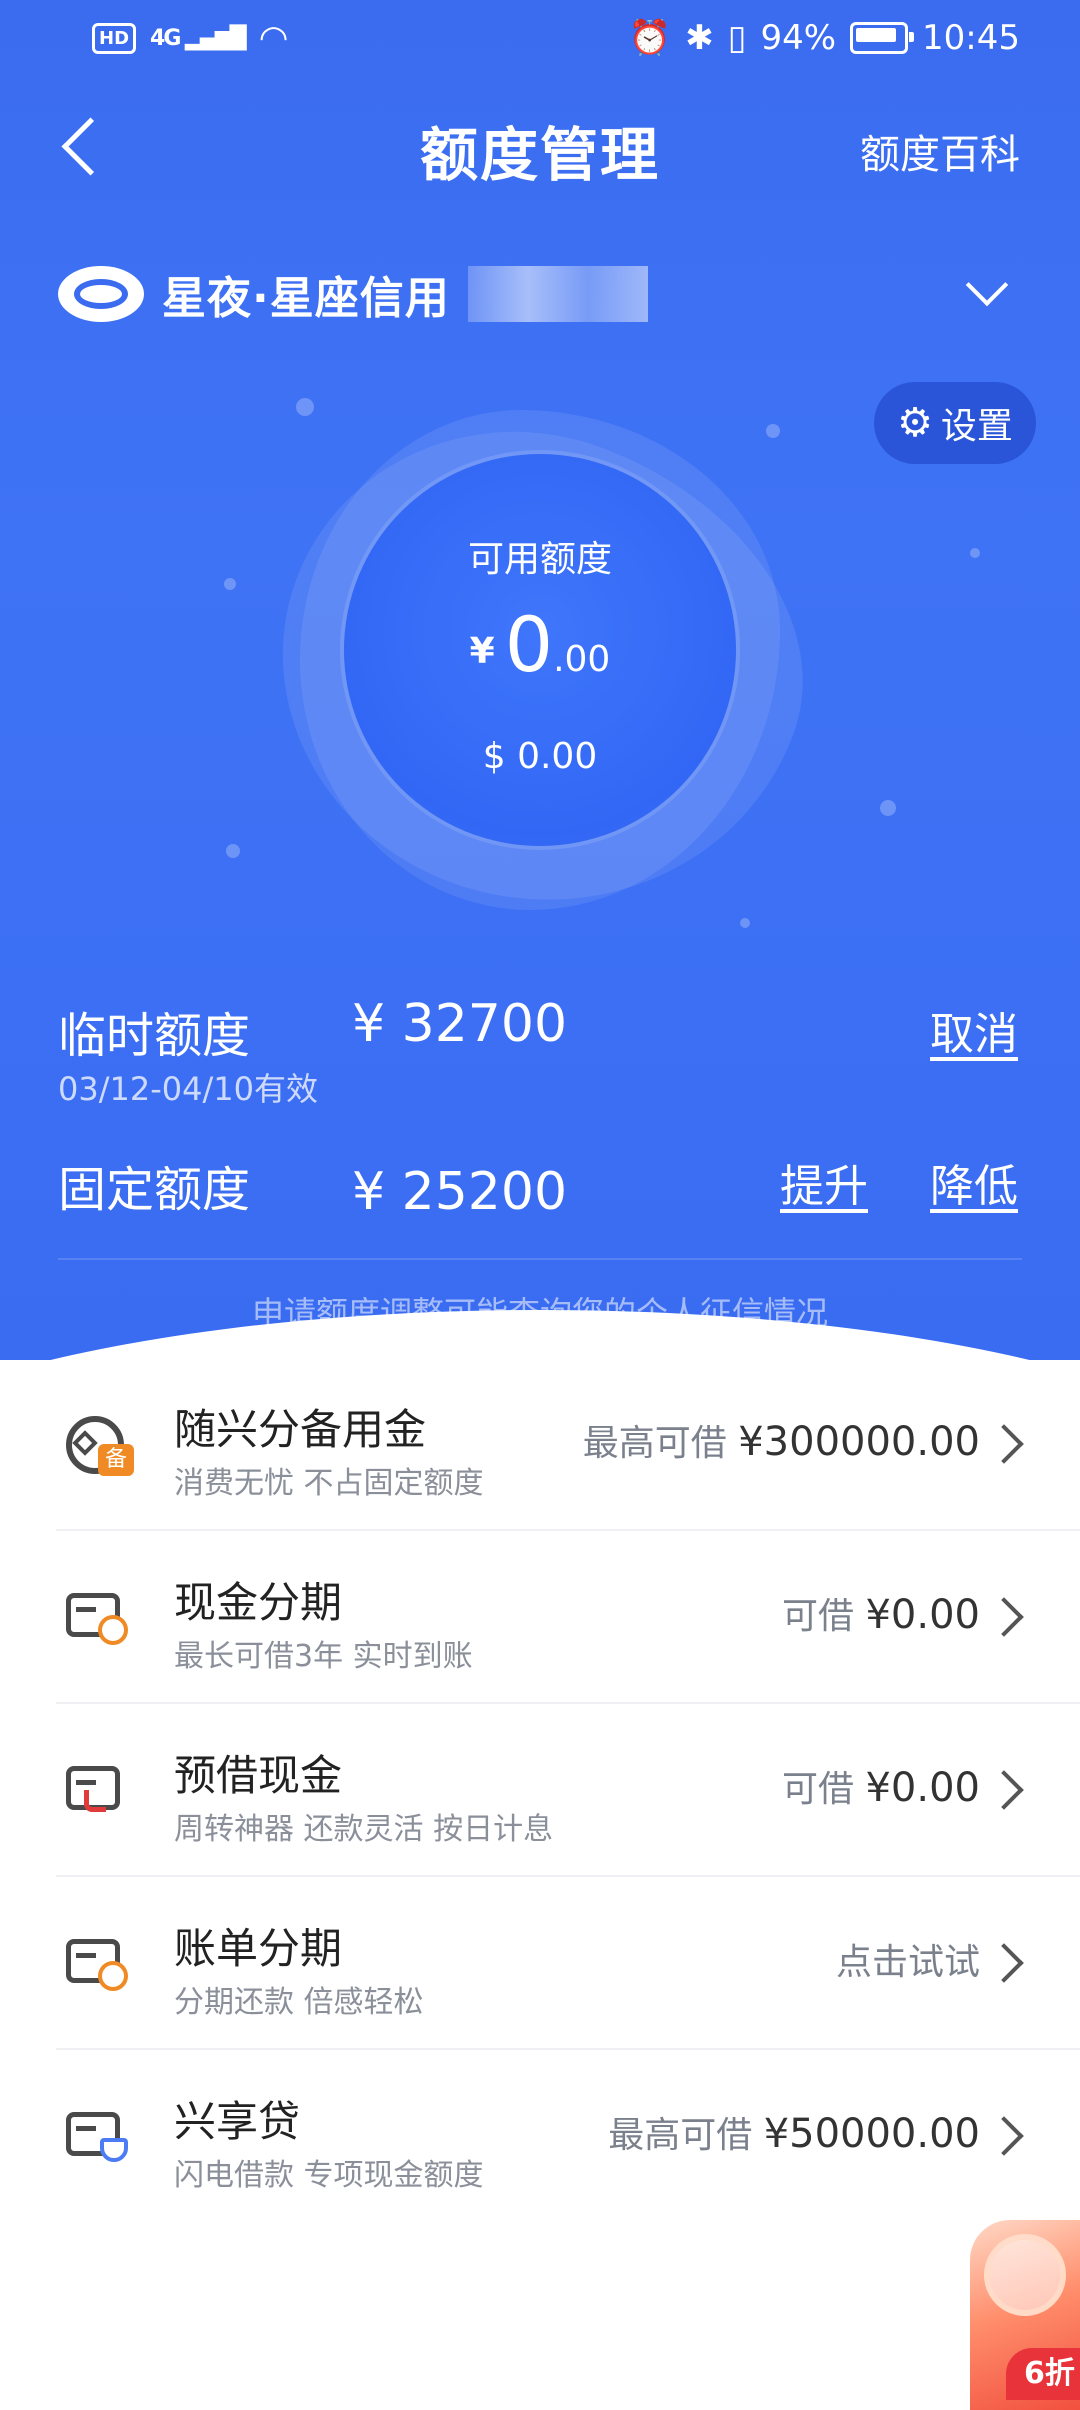 The image size is (1080, 2410). What do you see at coordinates (529, 644) in the screenshot?
I see `amount-integer: 0` at bounding box center [529, 644].